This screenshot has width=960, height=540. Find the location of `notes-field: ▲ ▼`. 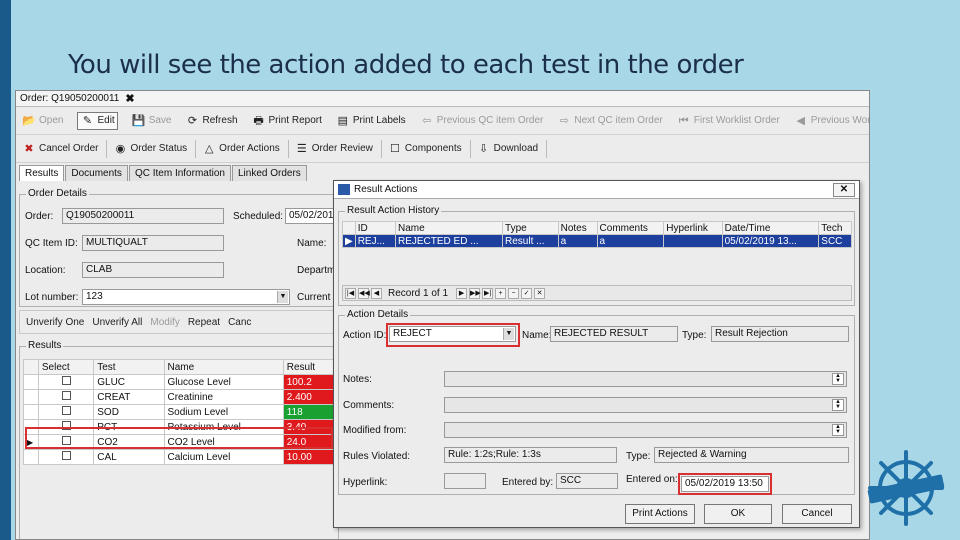

notes-field: ▲ ▼ is located at coordinates (645, 379).